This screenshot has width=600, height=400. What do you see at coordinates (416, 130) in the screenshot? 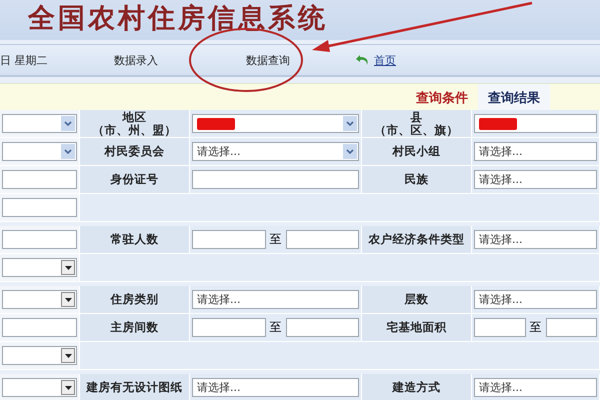
I see `field-label: （市、区、旗）` at bounding box center [416, 130].